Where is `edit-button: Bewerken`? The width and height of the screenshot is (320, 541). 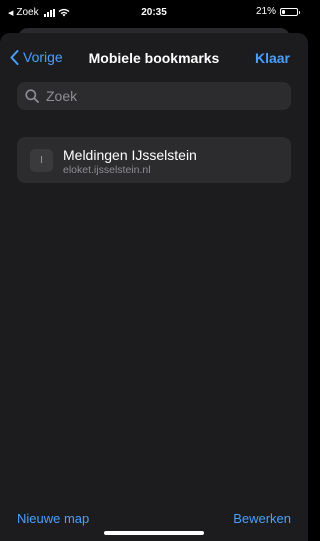 edit-button: Bewerken is located at coordinates (262, 518).